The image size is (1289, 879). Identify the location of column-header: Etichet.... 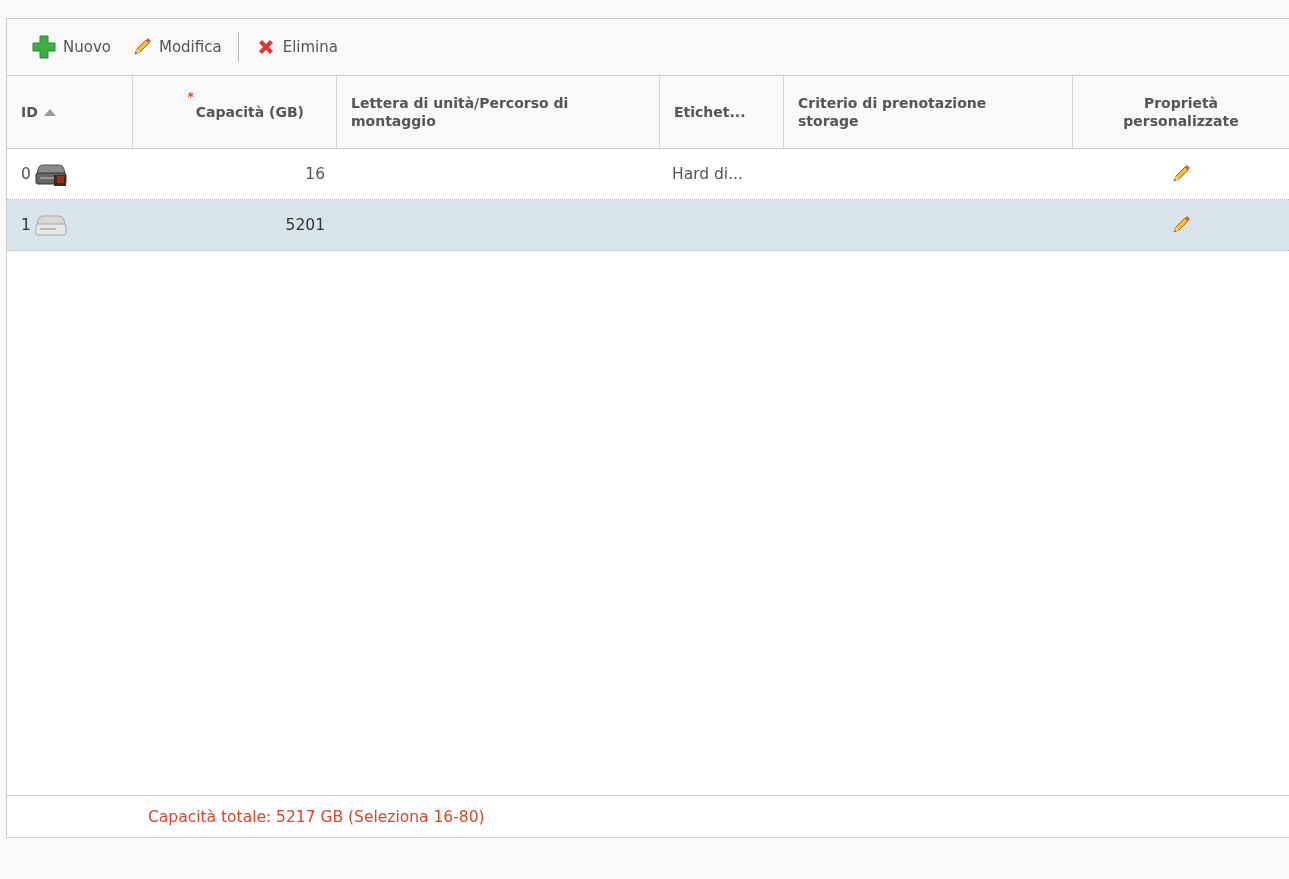
(722, 112).